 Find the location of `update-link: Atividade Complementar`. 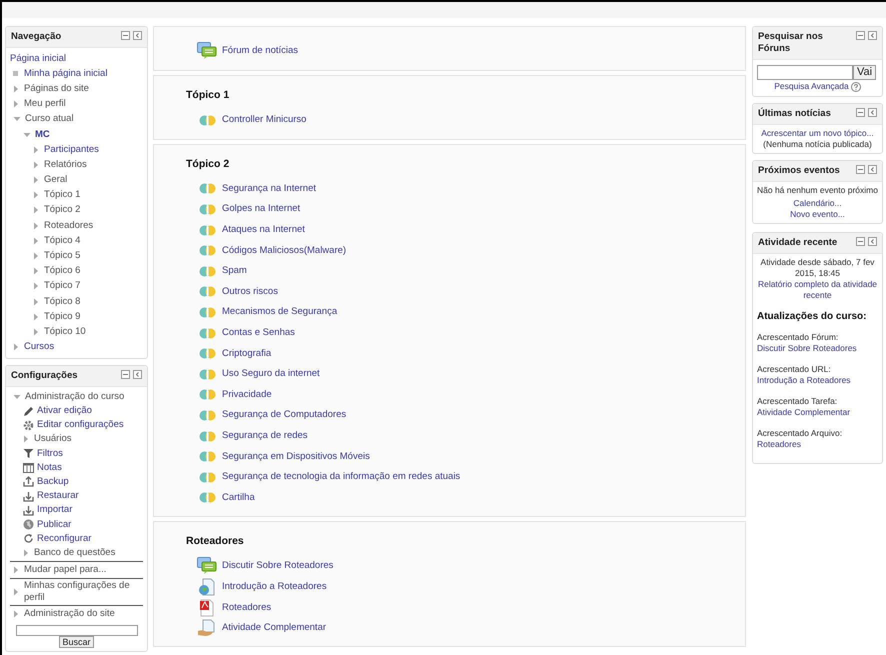

update-link: Atividade Complementar is located at coordinates (817, 412).